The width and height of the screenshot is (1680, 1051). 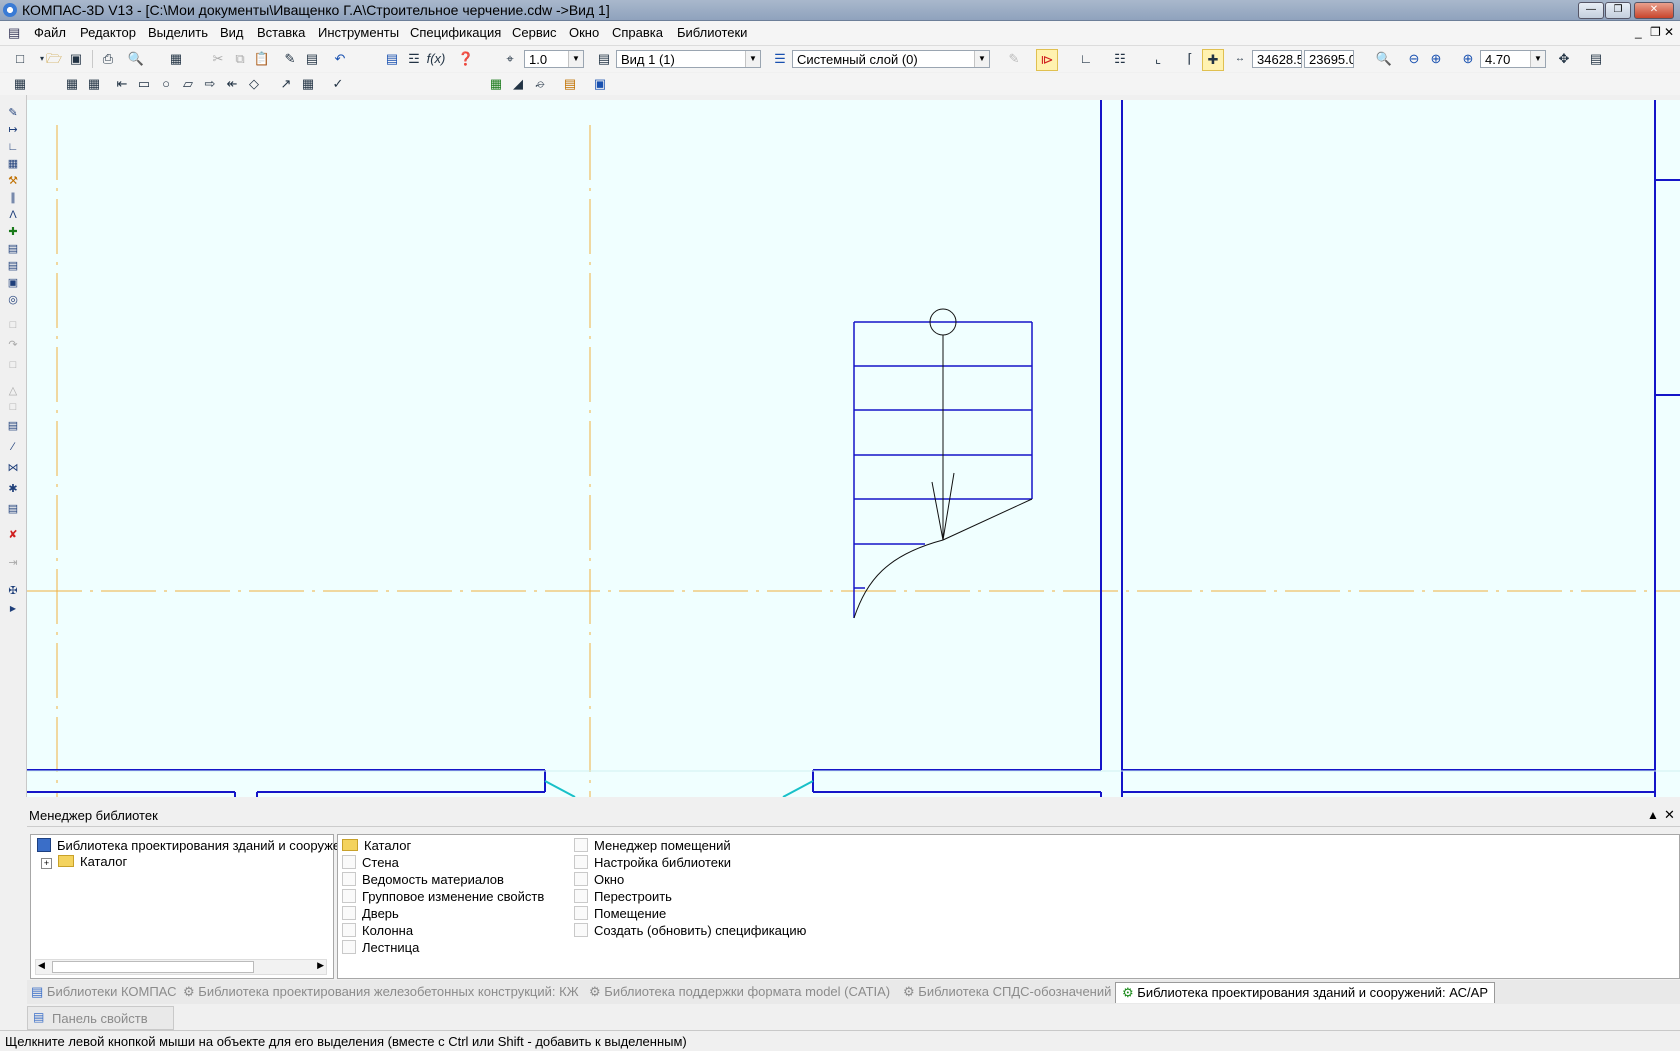 What do you see at coordinates (13, 300) in the screenshot?
I see `fragment-icon: ◎` at bounding box center [13, 300].